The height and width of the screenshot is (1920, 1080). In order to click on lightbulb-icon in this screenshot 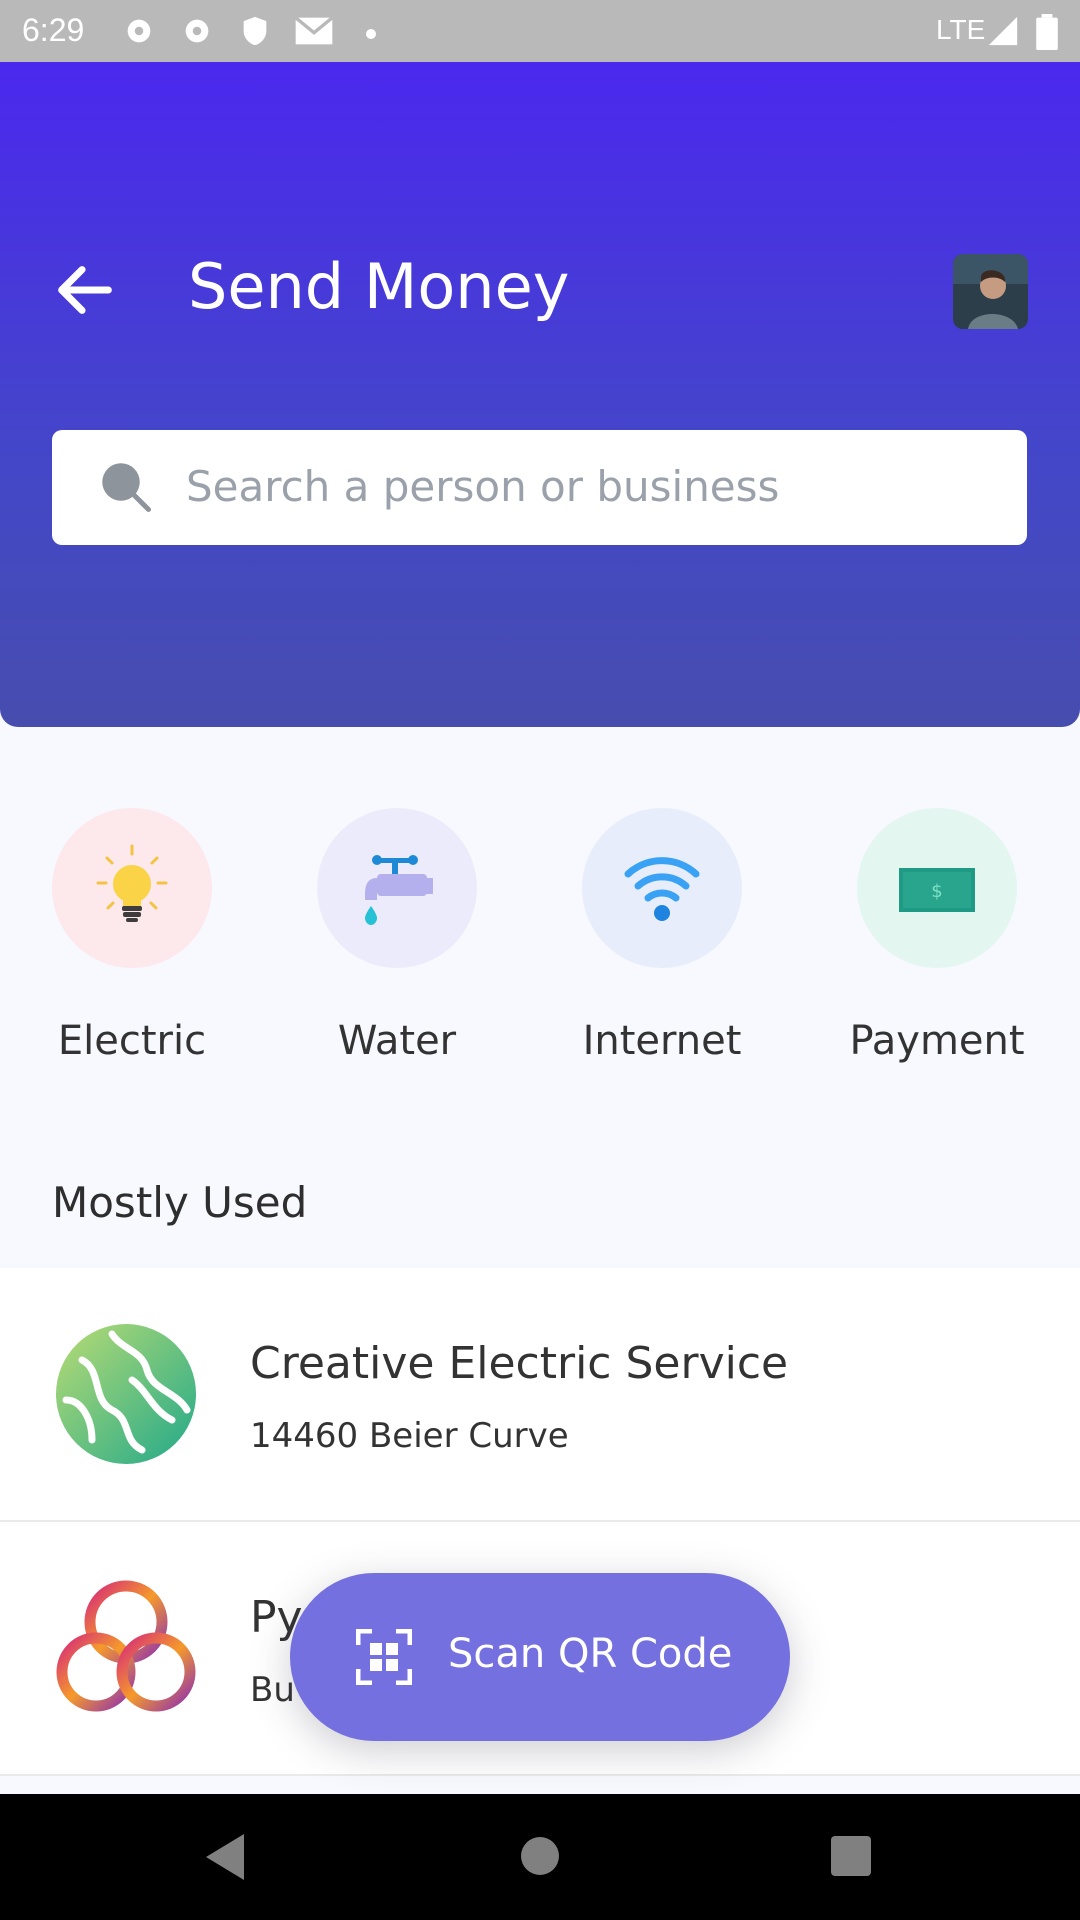, I will do `click(132, 883)`.